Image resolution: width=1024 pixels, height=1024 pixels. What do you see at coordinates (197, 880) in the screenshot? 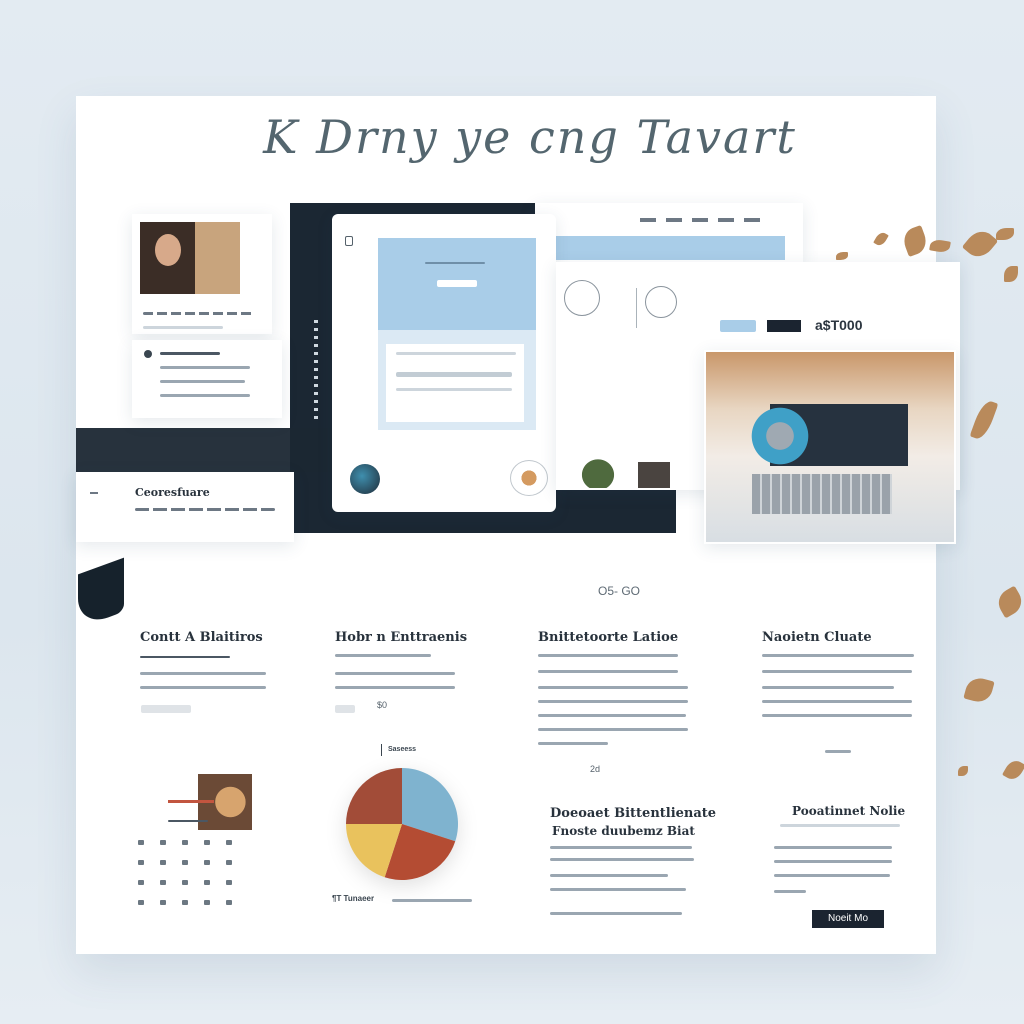
I see `calendar-grid` at bounding box center [197, 880].